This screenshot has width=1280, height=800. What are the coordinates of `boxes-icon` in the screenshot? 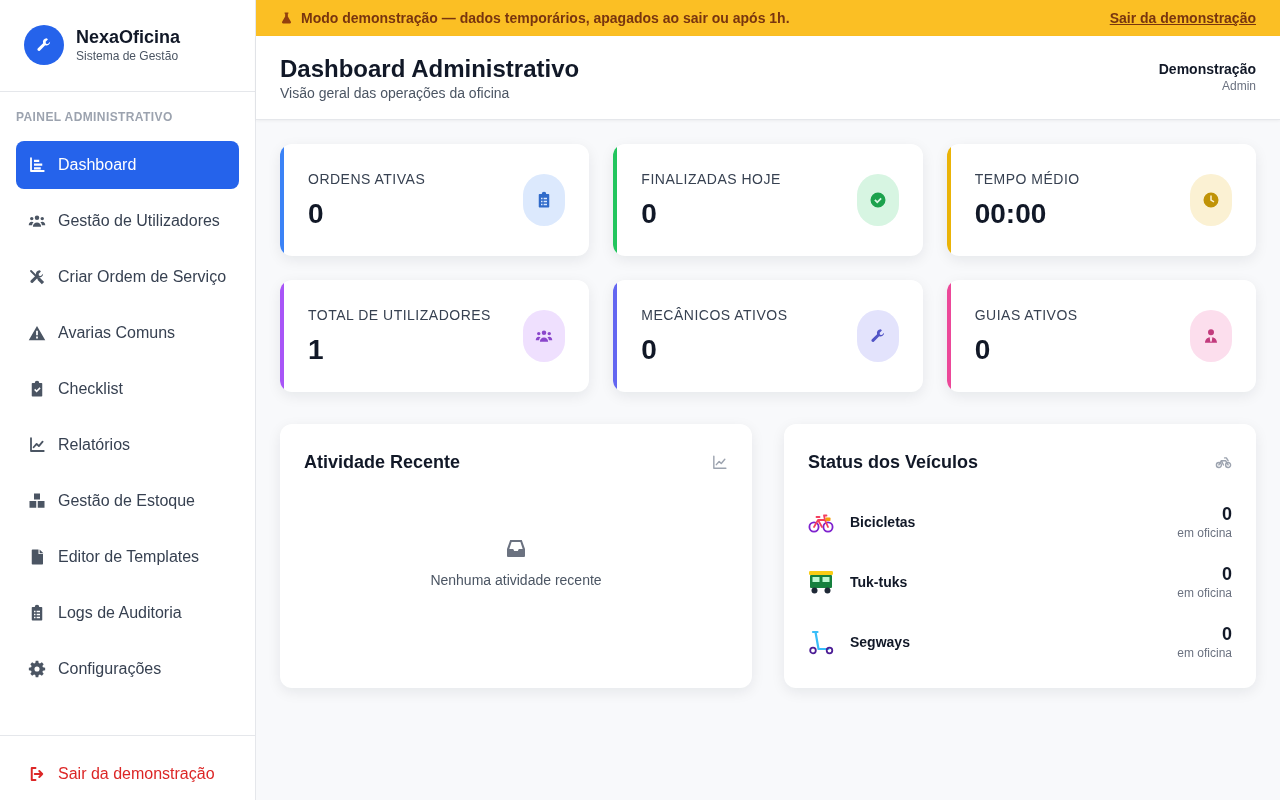 It's located at (37, 501).